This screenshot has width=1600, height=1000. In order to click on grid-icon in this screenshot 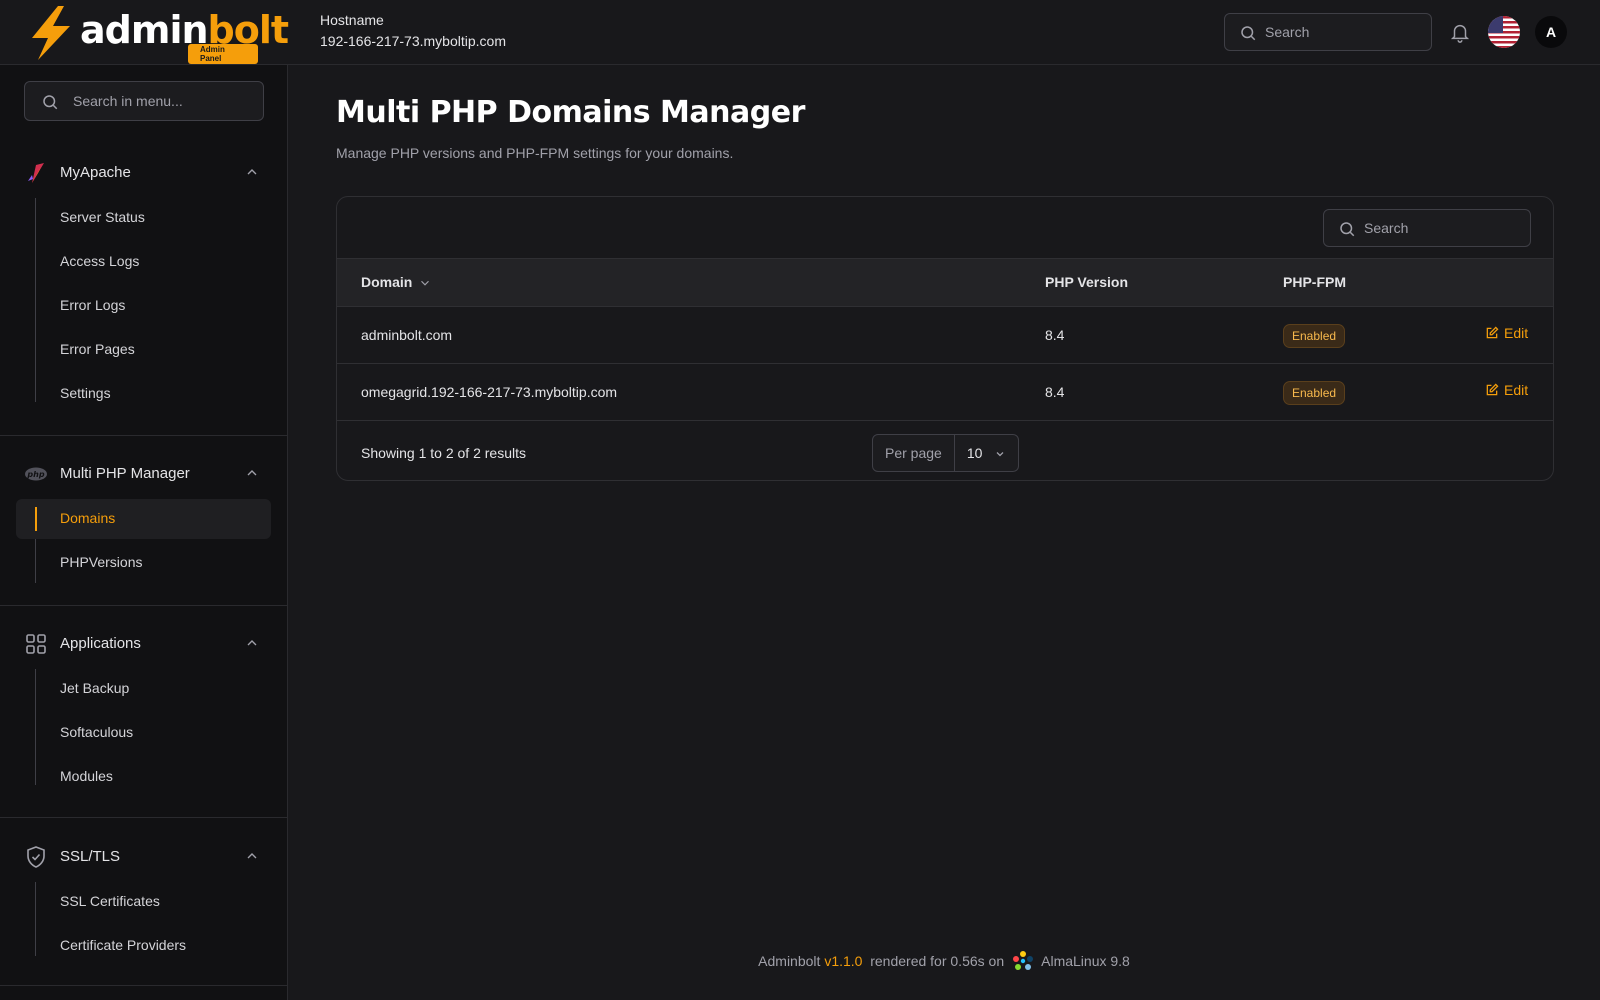, I will do `click(36, 644)`.